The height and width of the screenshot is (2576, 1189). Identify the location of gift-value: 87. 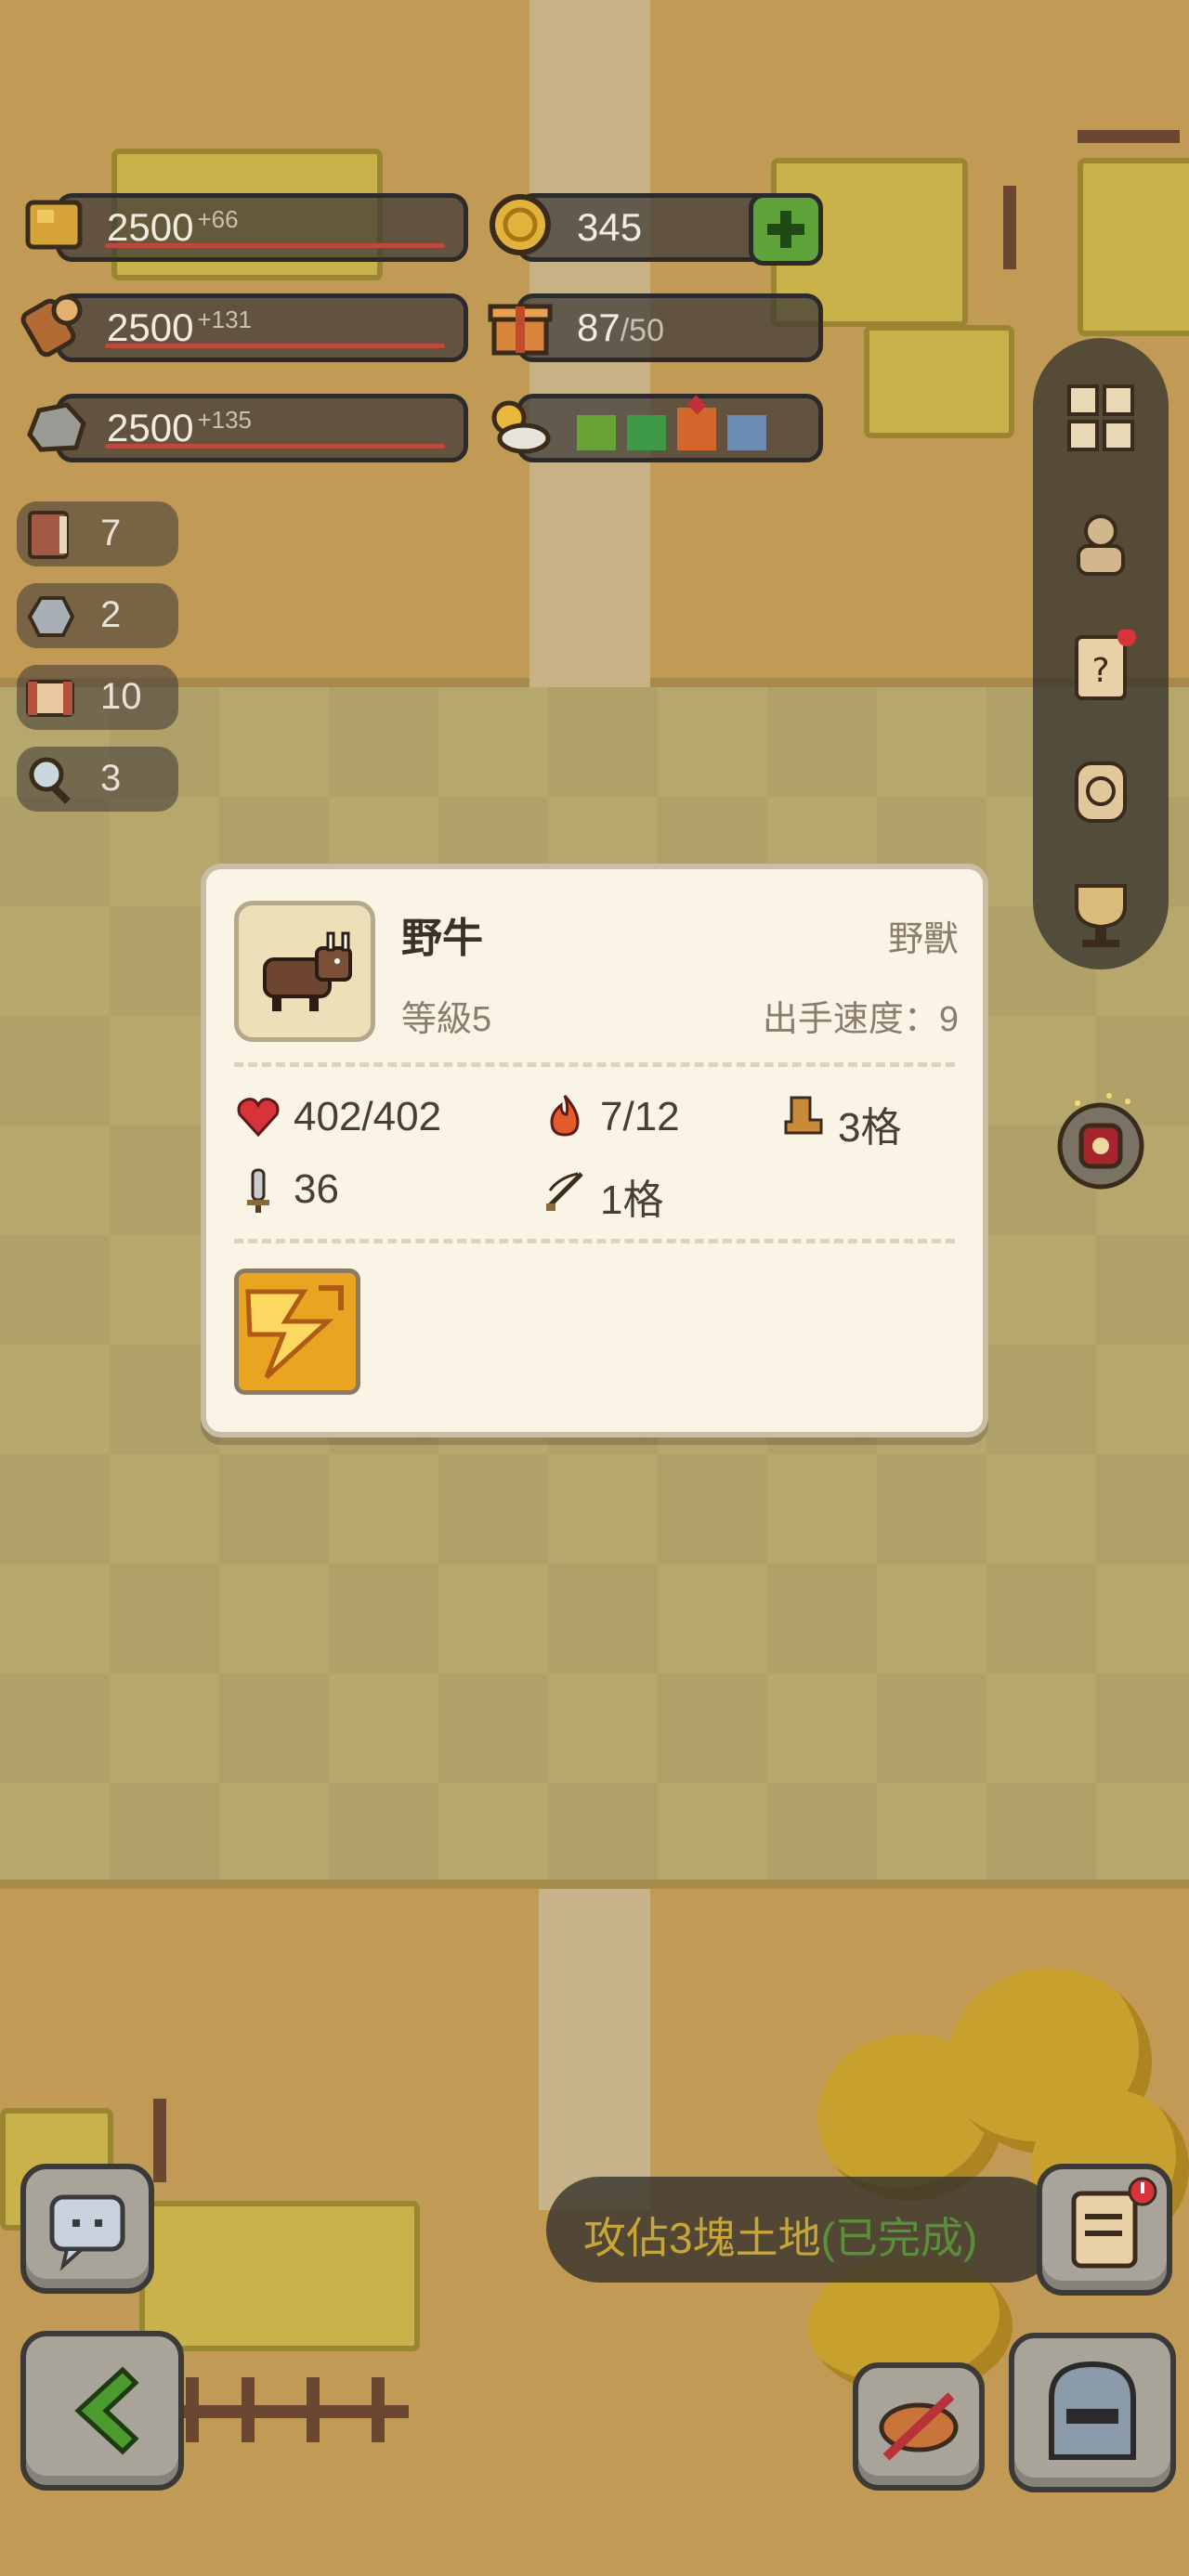
(599, 327).